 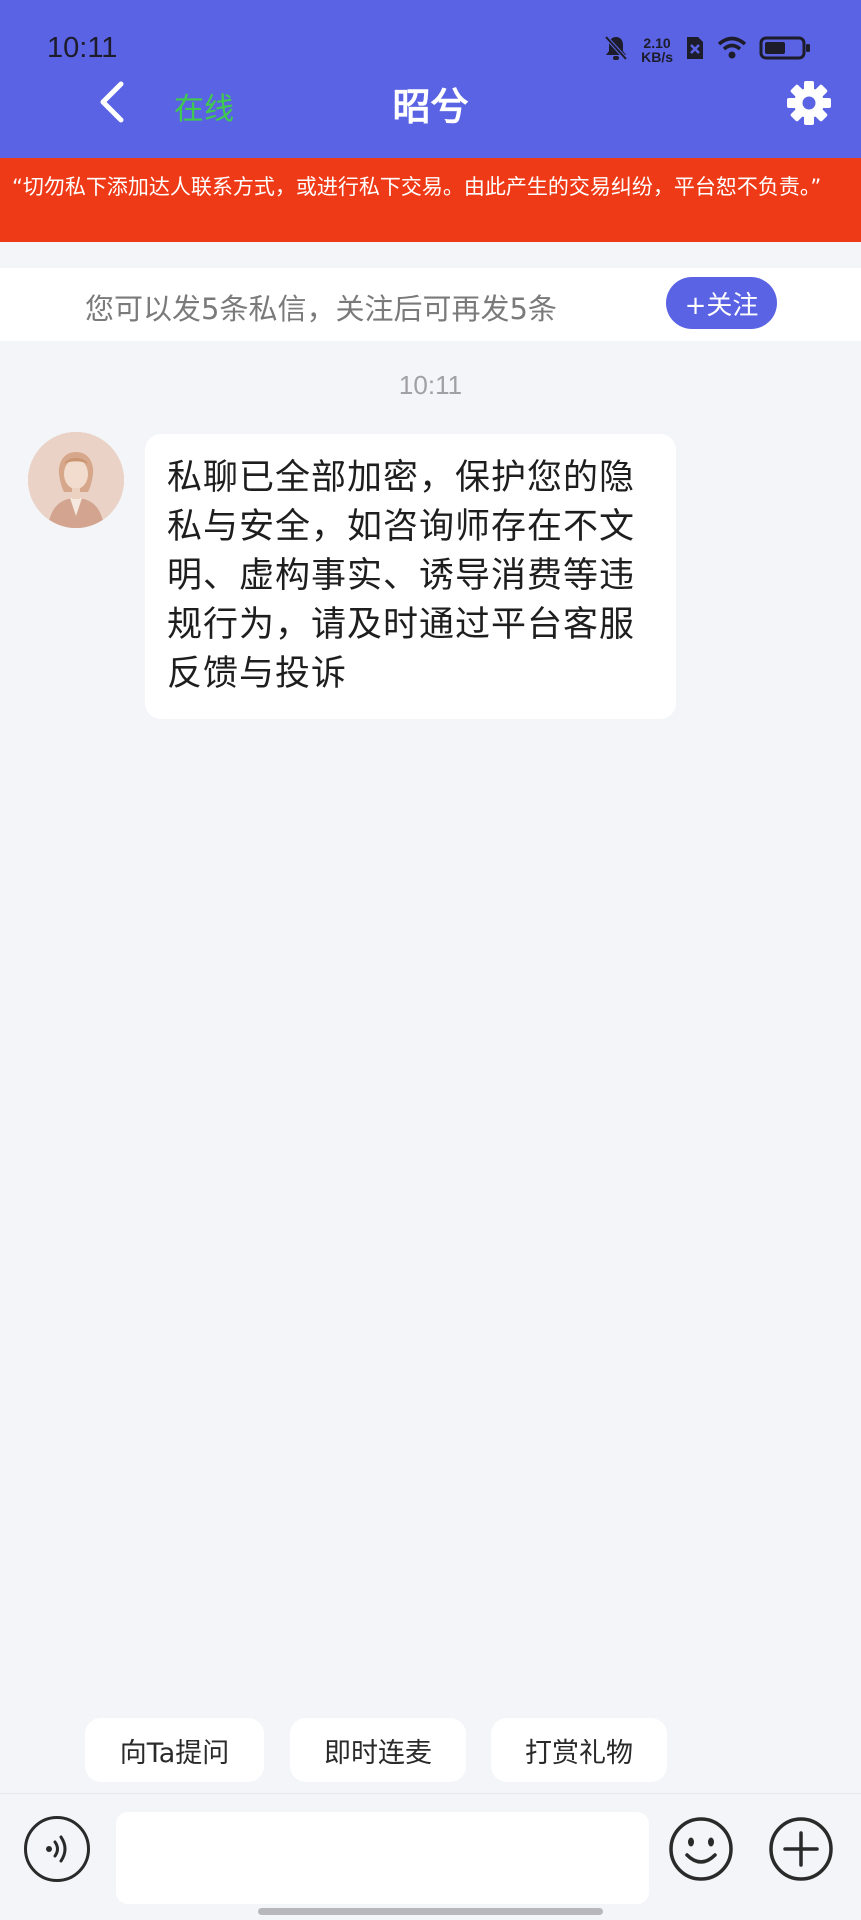 I want to click on wifi-icon, so click(x=732, y=50).